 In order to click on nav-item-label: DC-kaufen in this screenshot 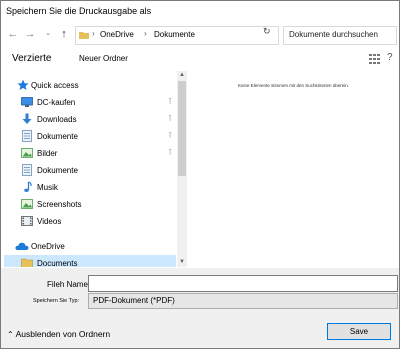, I will do `click(56, 102)`.